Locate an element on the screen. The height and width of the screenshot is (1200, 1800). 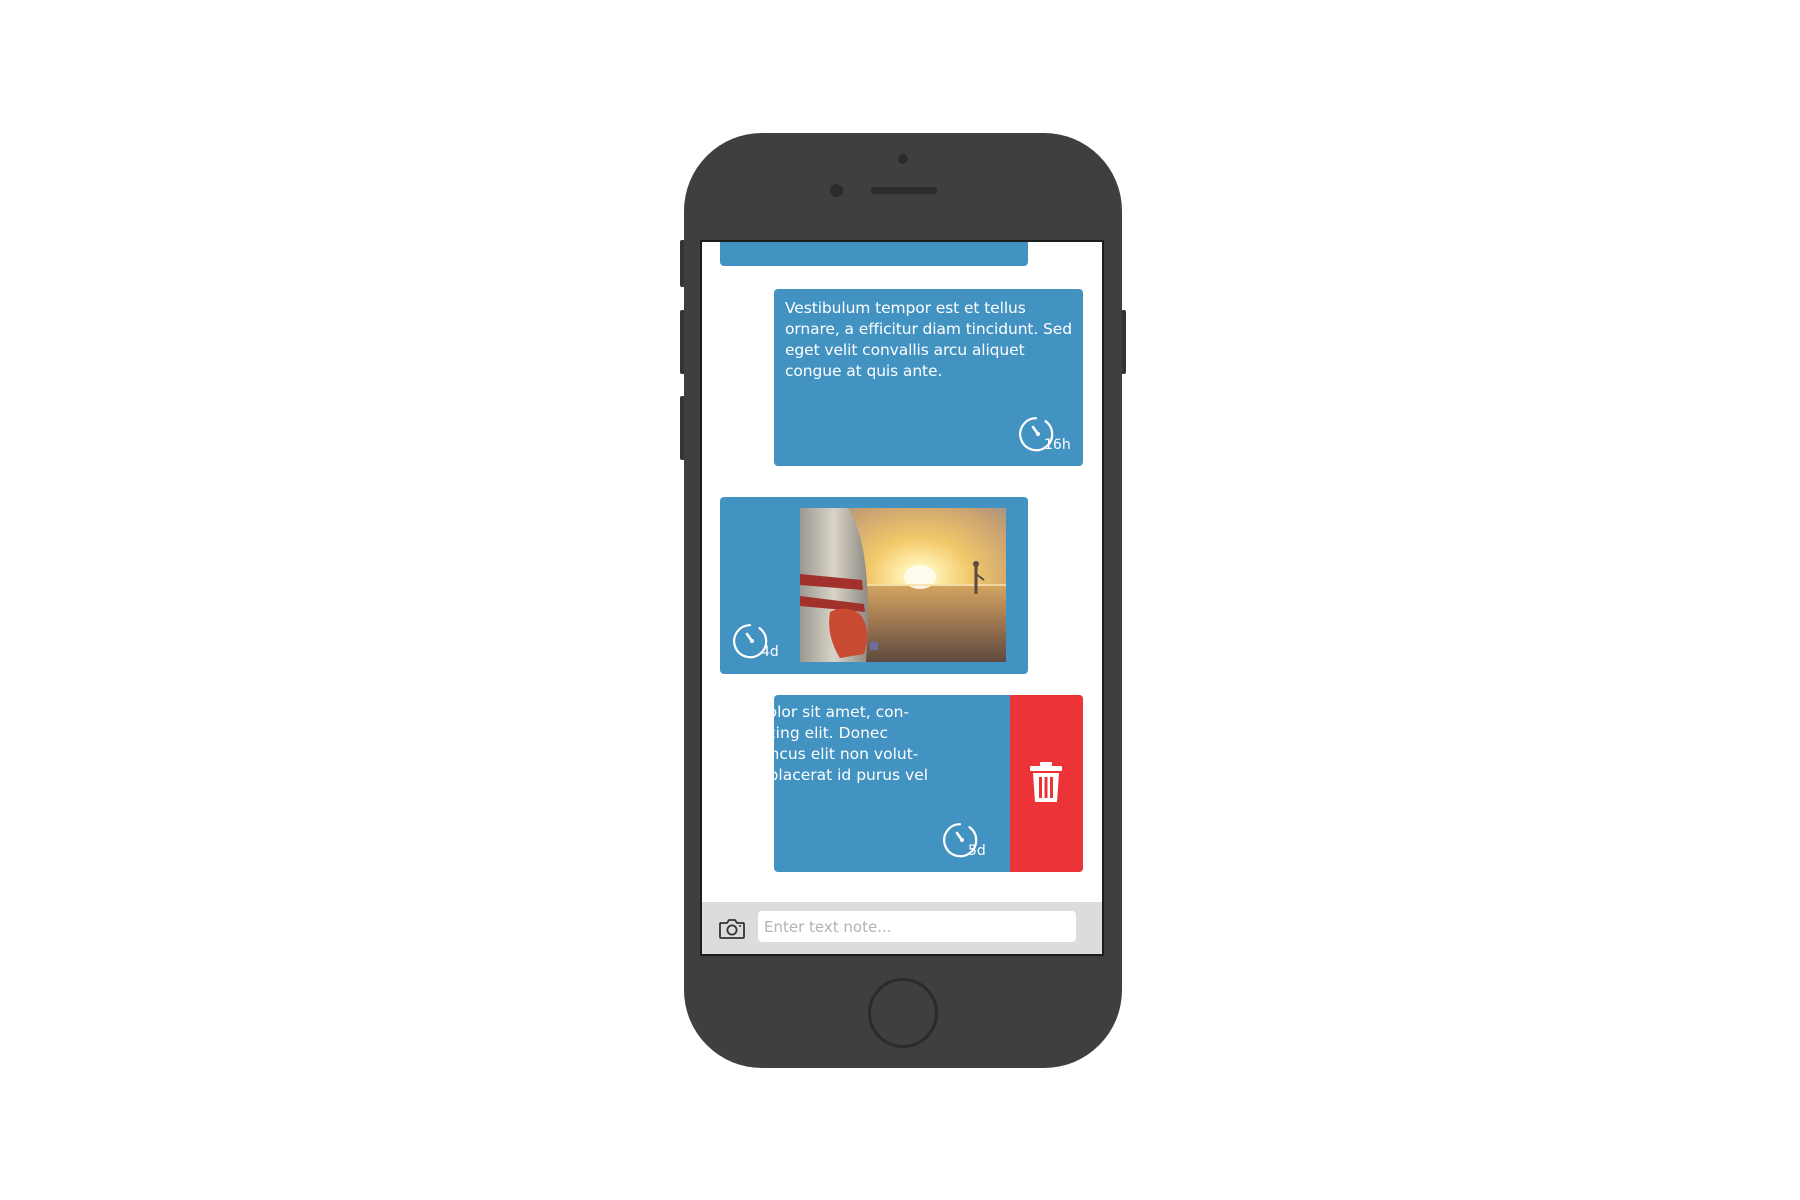
camera-button is located at coordinates (732, 929).